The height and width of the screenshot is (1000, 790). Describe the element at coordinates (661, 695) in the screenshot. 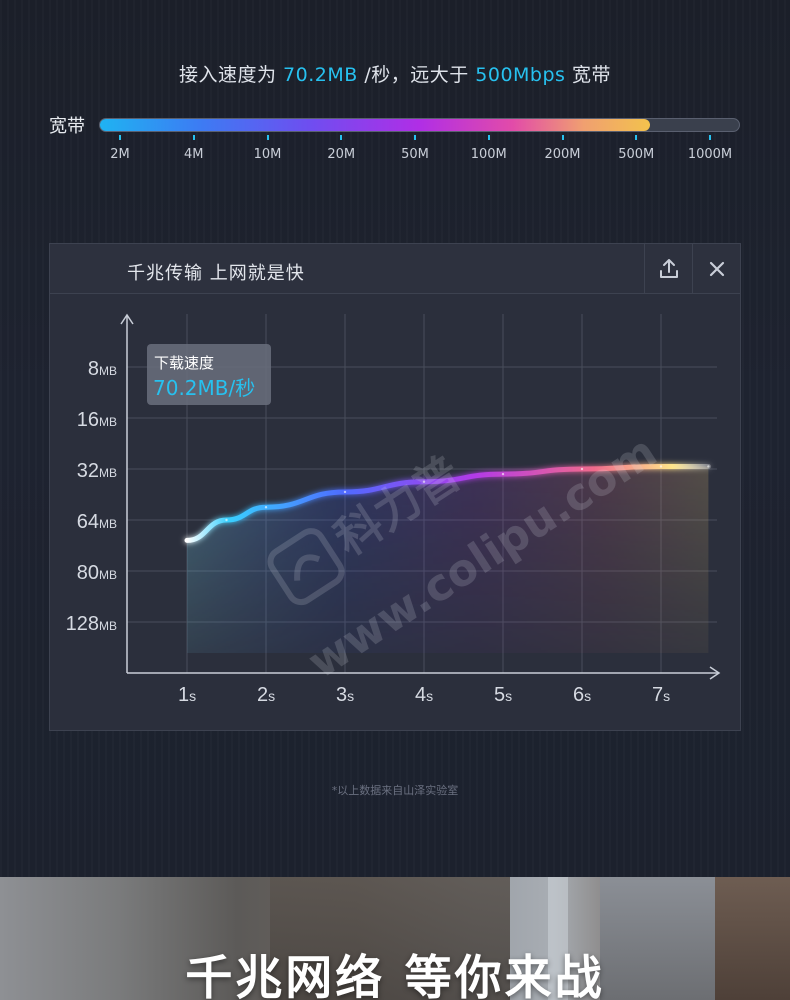

I see `x-tick-label: 7s` at that location.